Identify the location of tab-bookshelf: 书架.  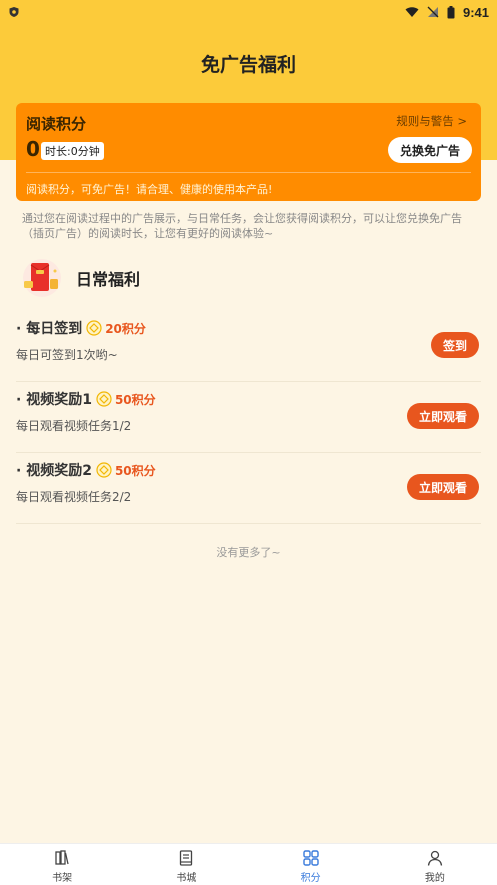
(62, 864).